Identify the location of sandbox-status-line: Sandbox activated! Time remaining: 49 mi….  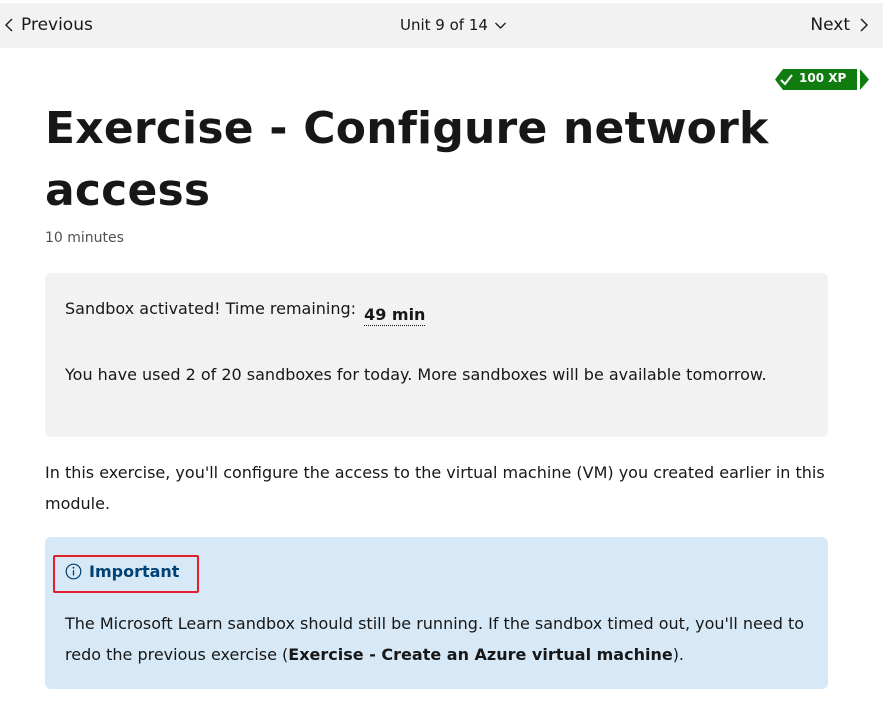
(245, 312).